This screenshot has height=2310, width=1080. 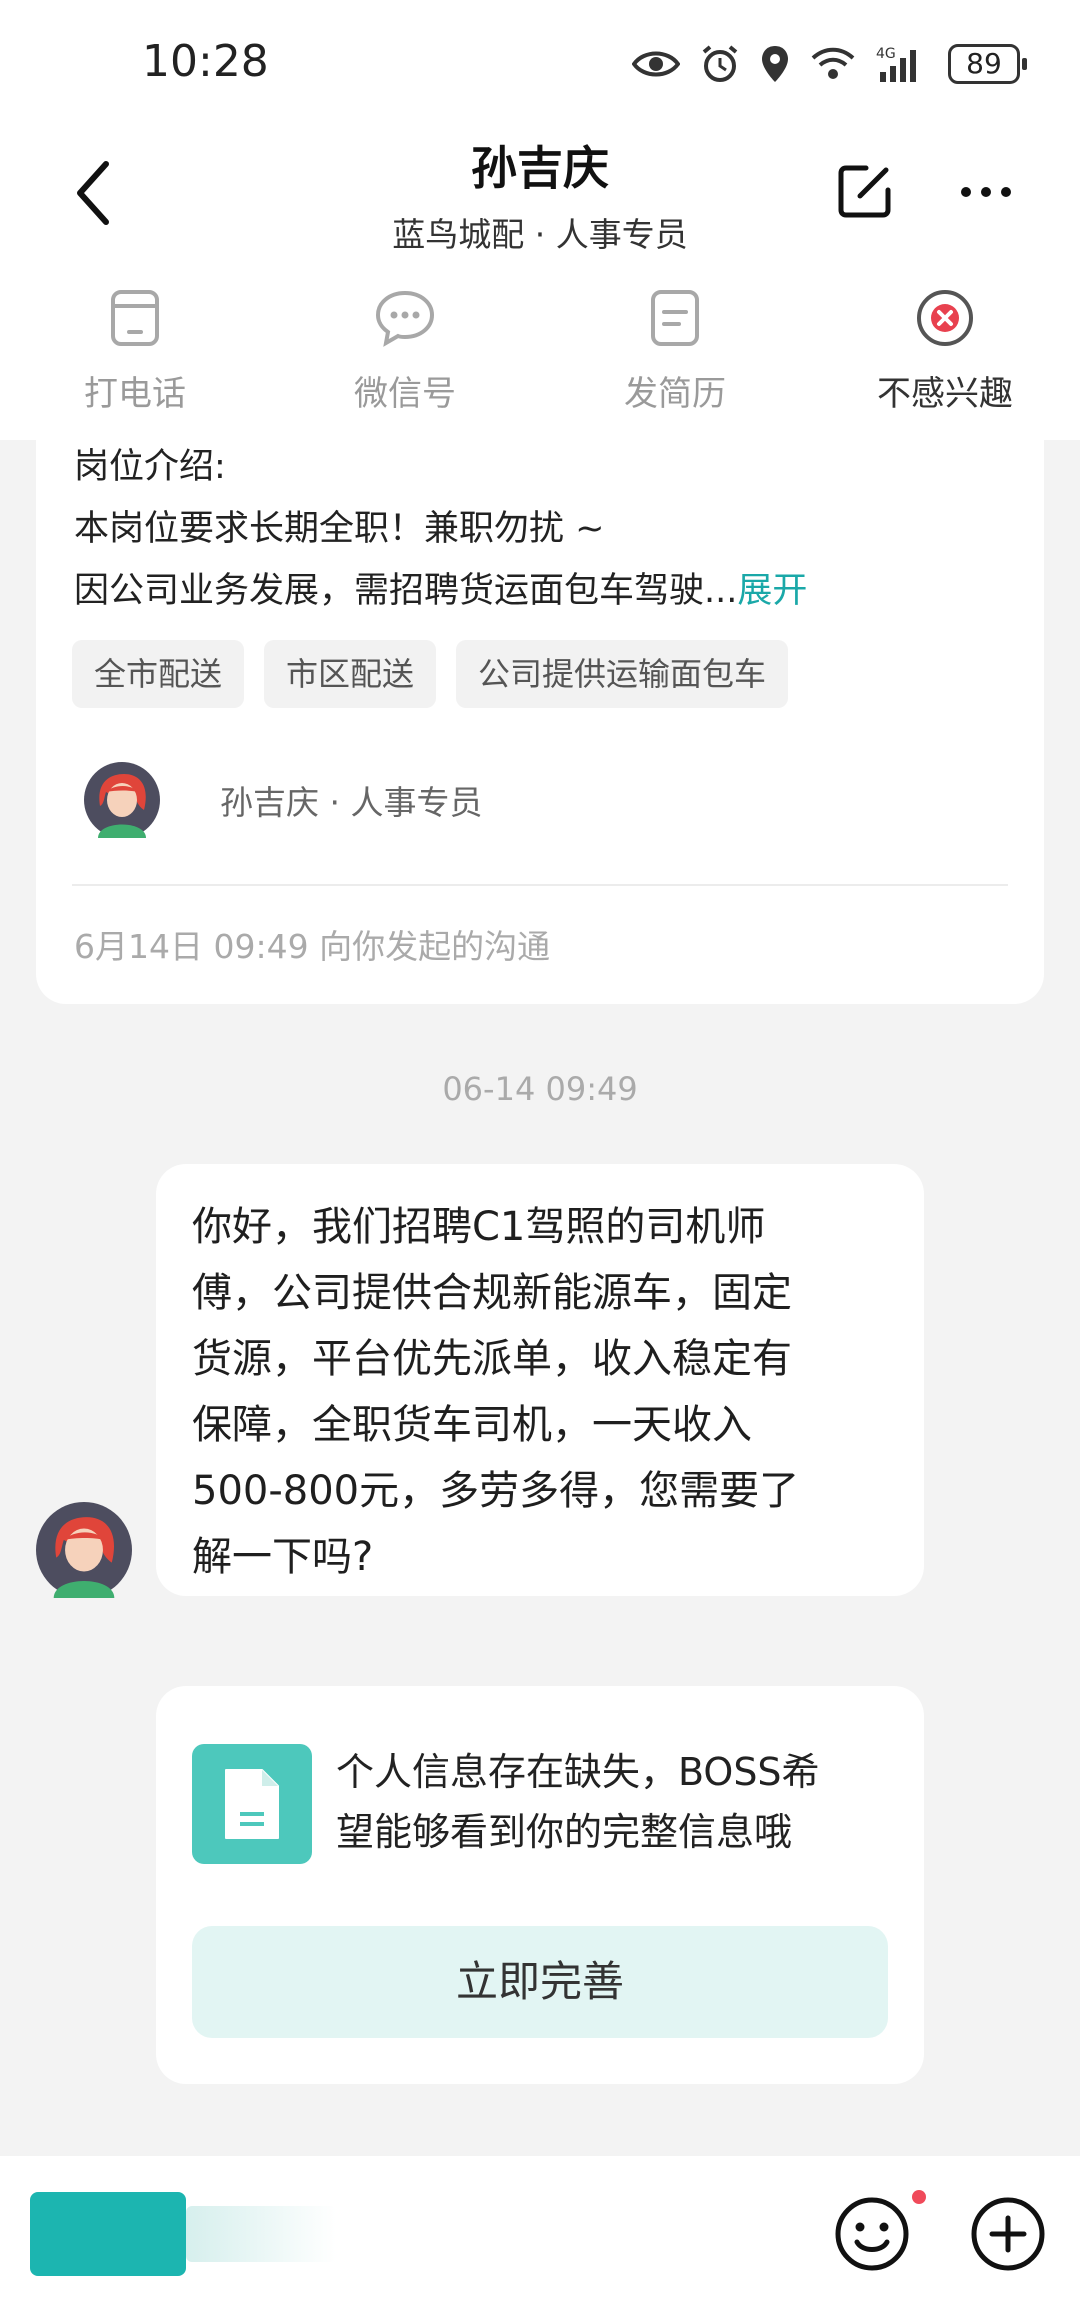 What do you see at coordinates (945, 394) in the screenshot?
I see `not-interested-label: 不感兴趣` at bounding box center [945, 394].